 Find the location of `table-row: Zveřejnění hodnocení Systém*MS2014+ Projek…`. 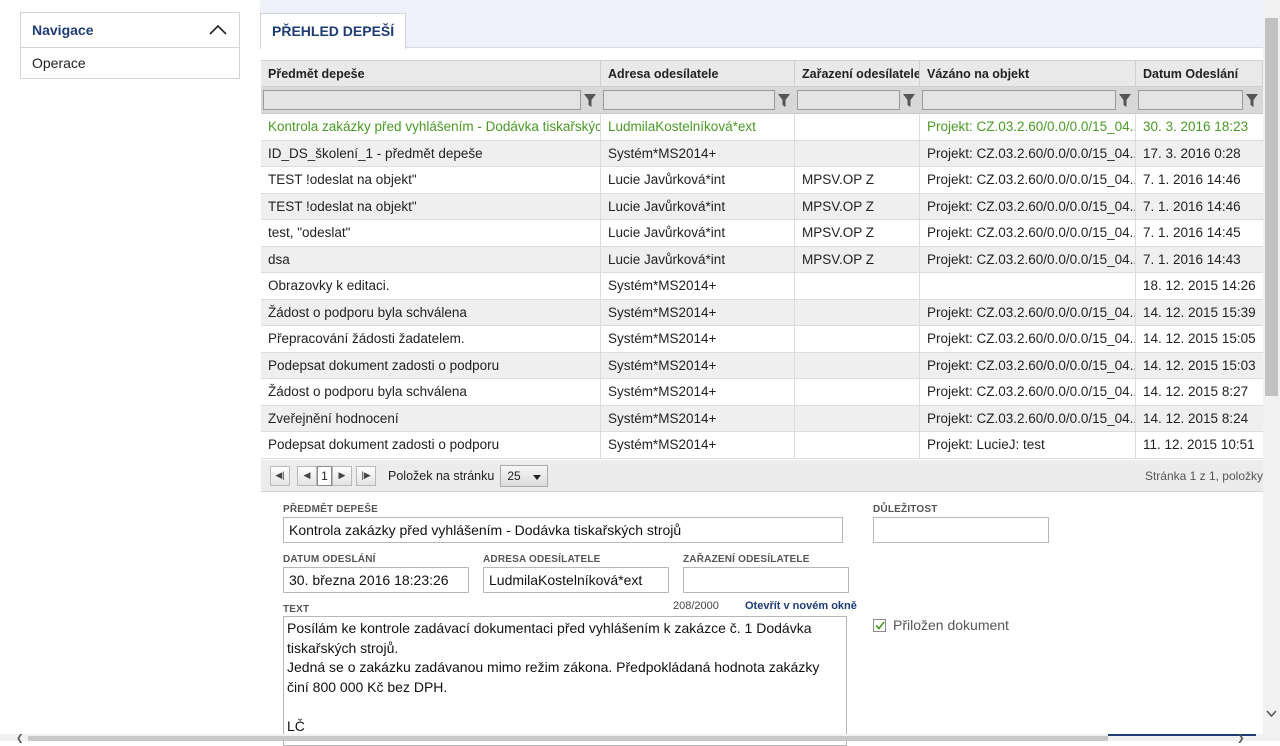

table-row: Zveřejnění hodnocení Systém*MS2014+ Projek… is located at coordinates (762, 418).